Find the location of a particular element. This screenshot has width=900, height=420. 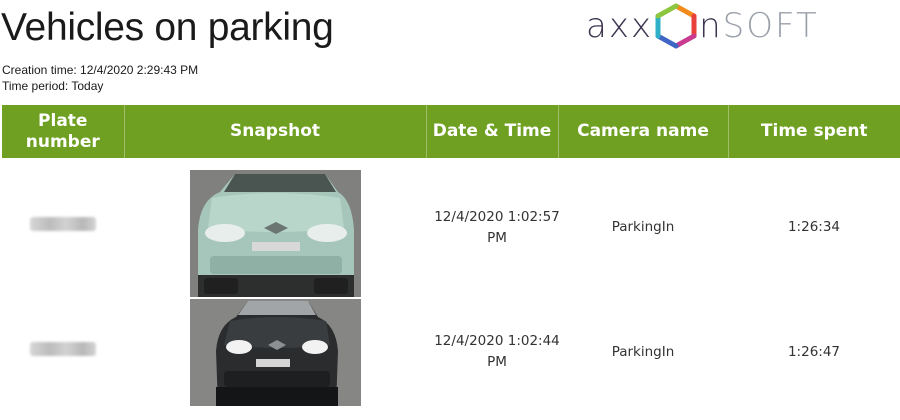

datetime-cell: 12/4/2020 1:02:57 PM is located at coordinates (493, 227).